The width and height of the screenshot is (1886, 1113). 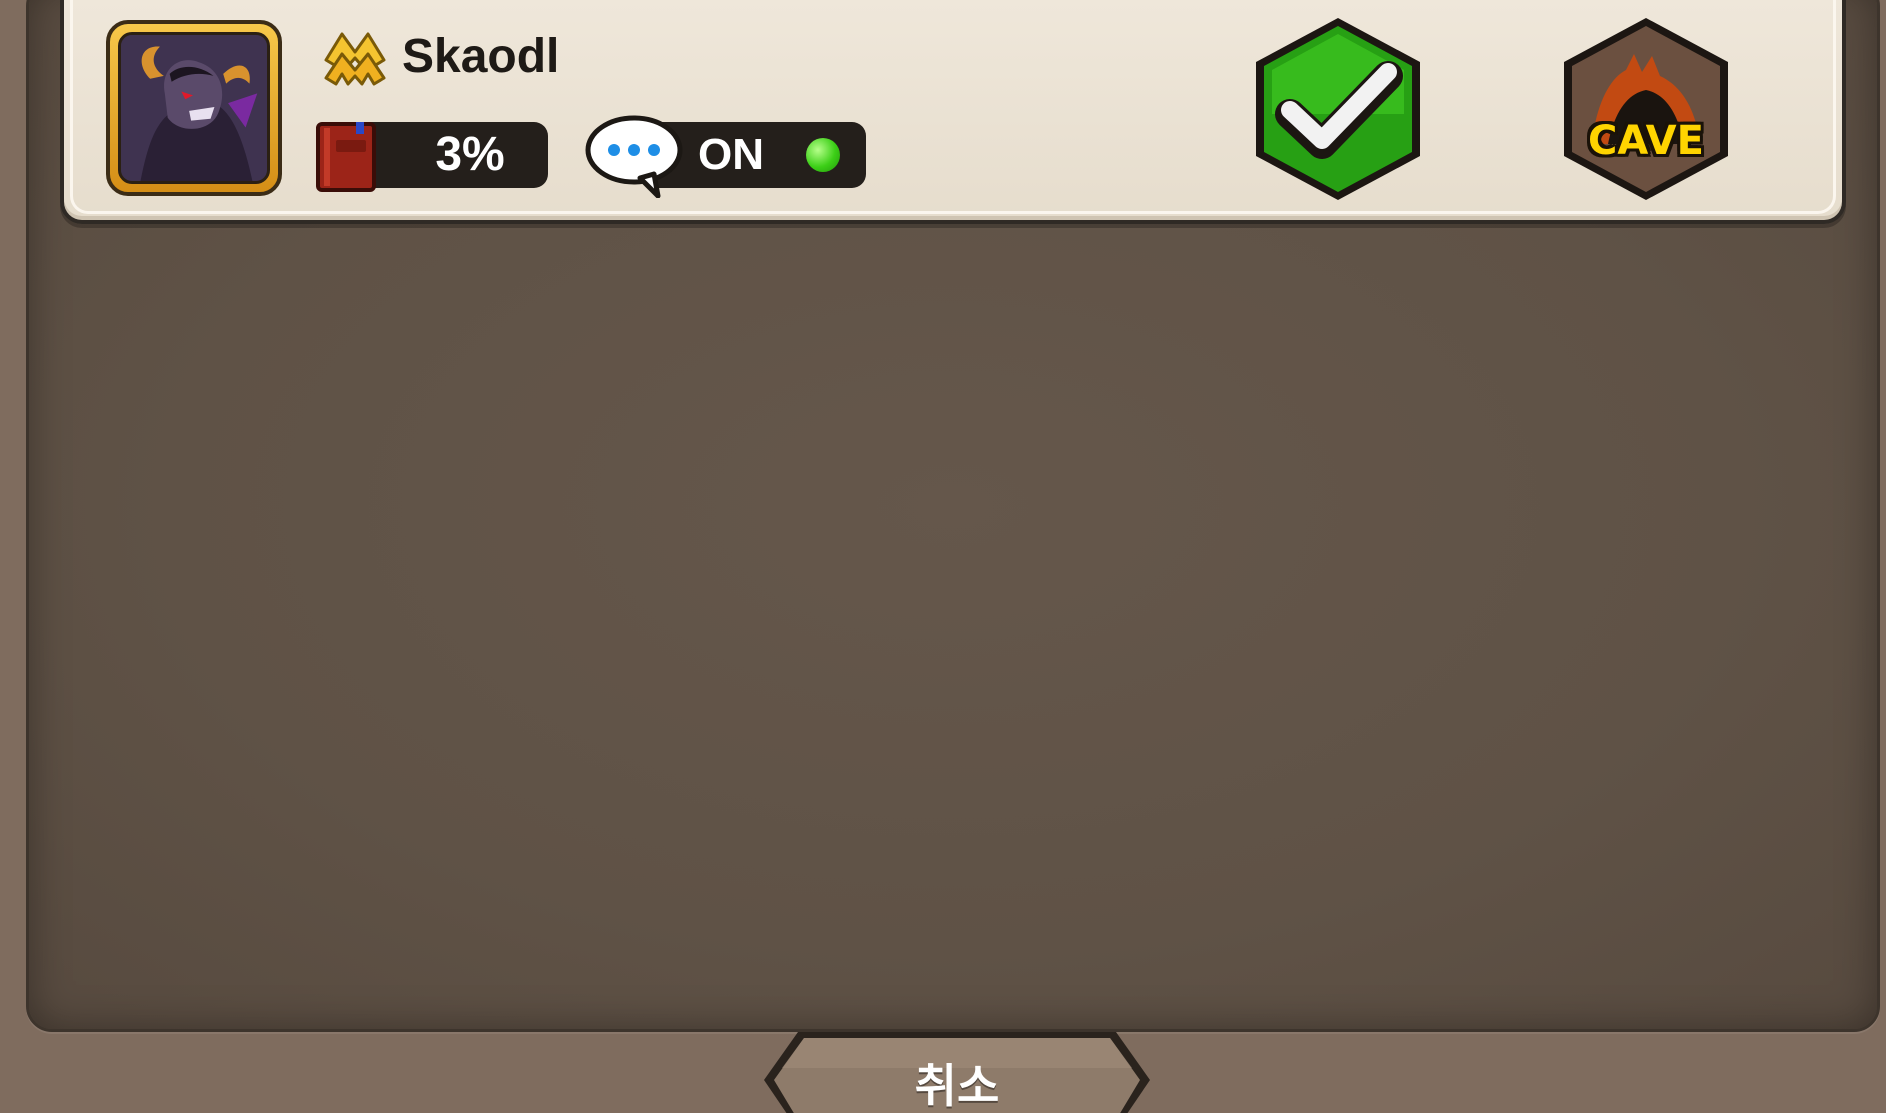 I want to click on book-icon, so click(x=346, y=157).